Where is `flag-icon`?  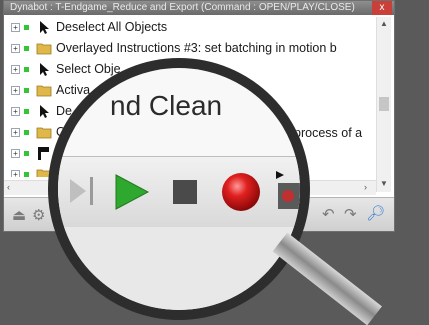
flag-icon is located at coordinates (43, 153).